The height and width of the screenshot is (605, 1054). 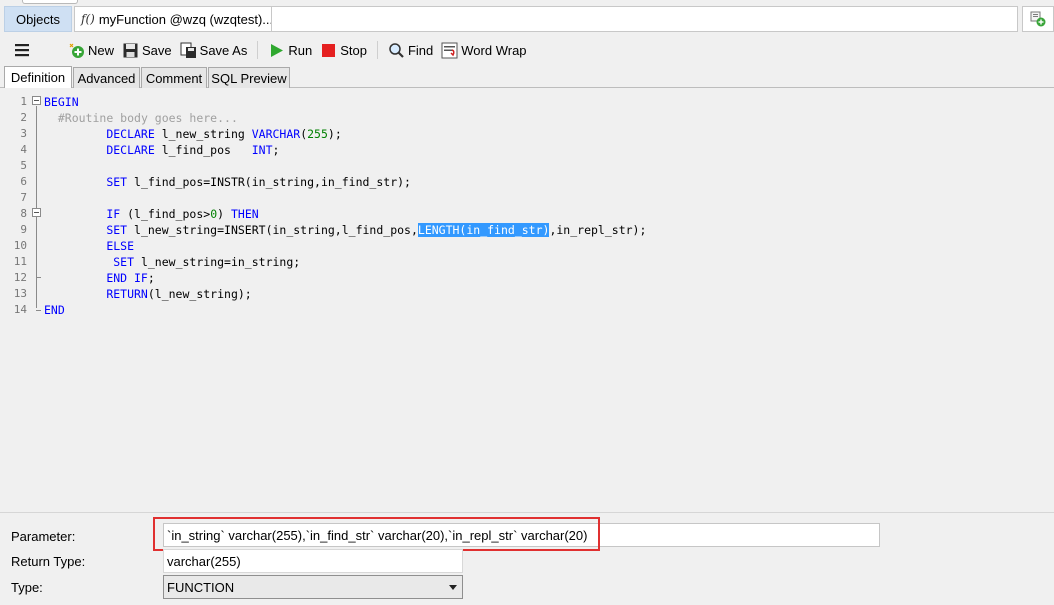 I want to click on toolbar-separator, so click(x=258, y=50).